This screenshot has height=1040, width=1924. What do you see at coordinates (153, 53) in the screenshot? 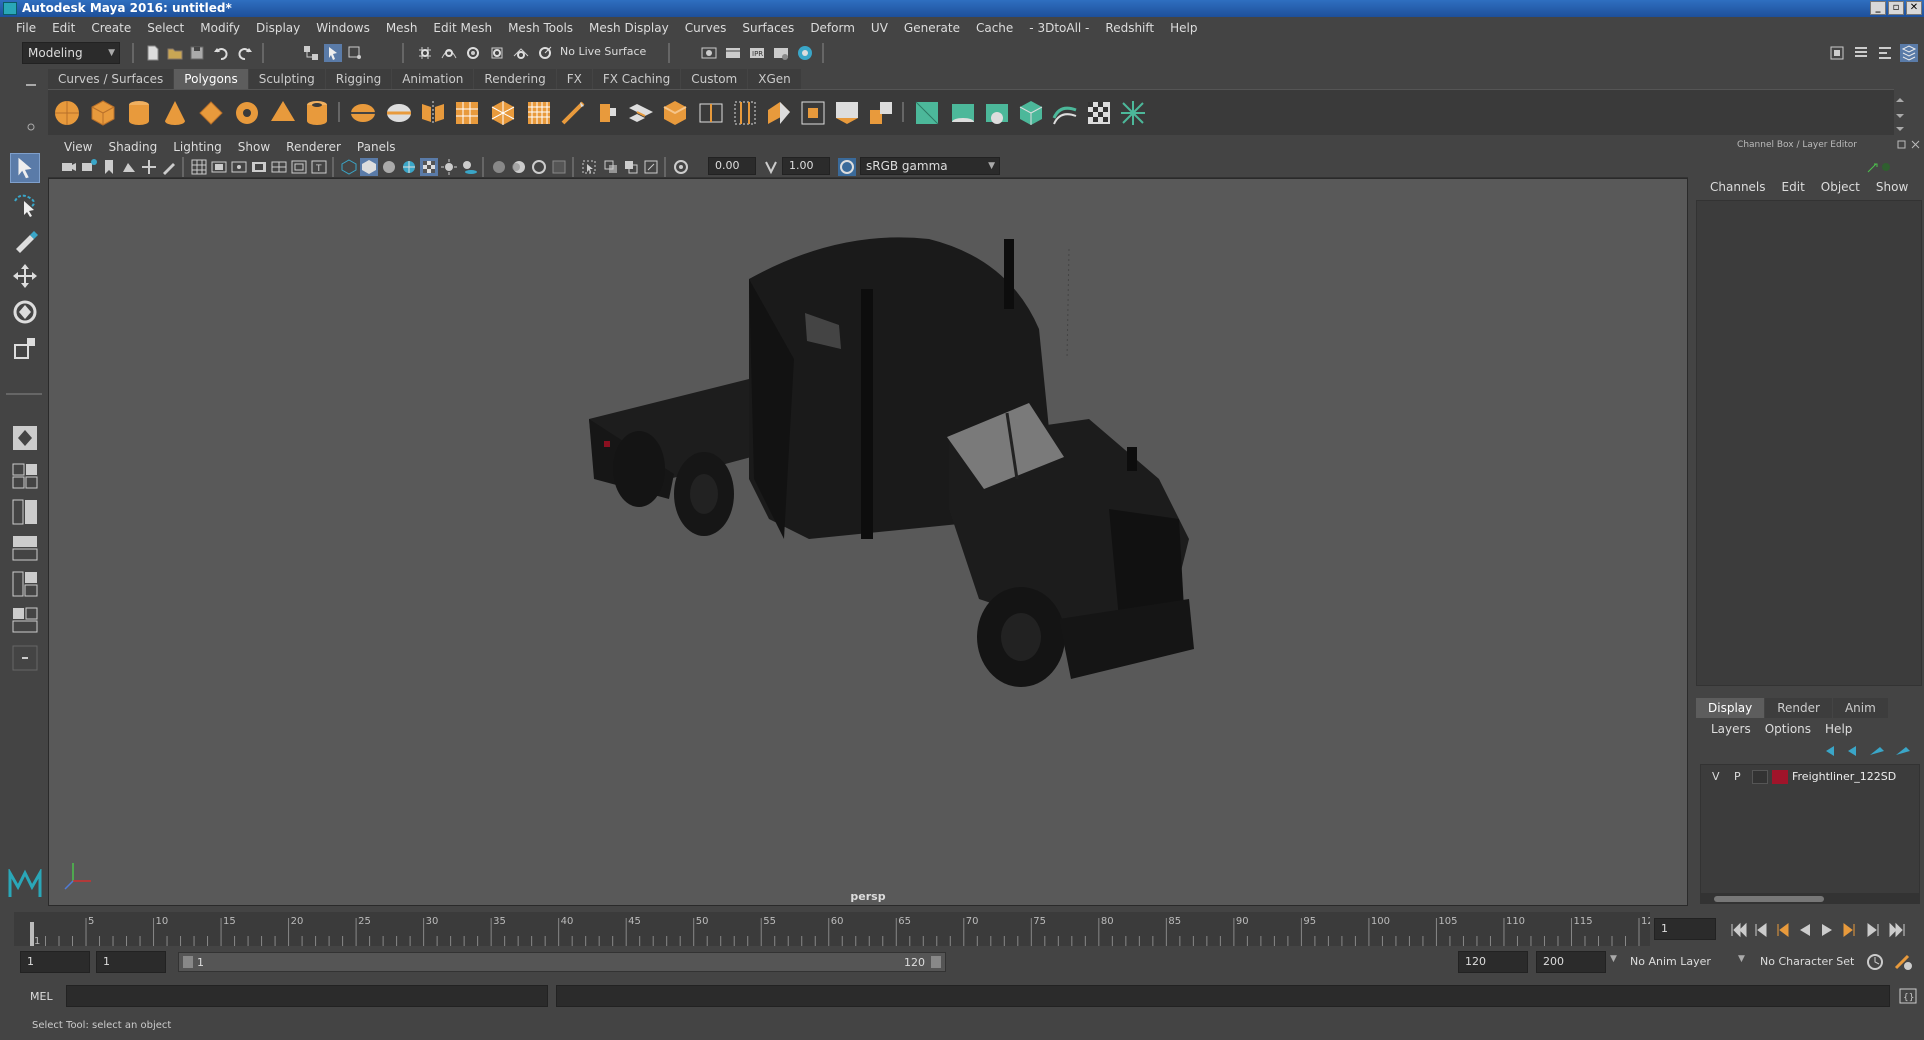
I see `new-scene-icon` at bounding box center [153, 53].